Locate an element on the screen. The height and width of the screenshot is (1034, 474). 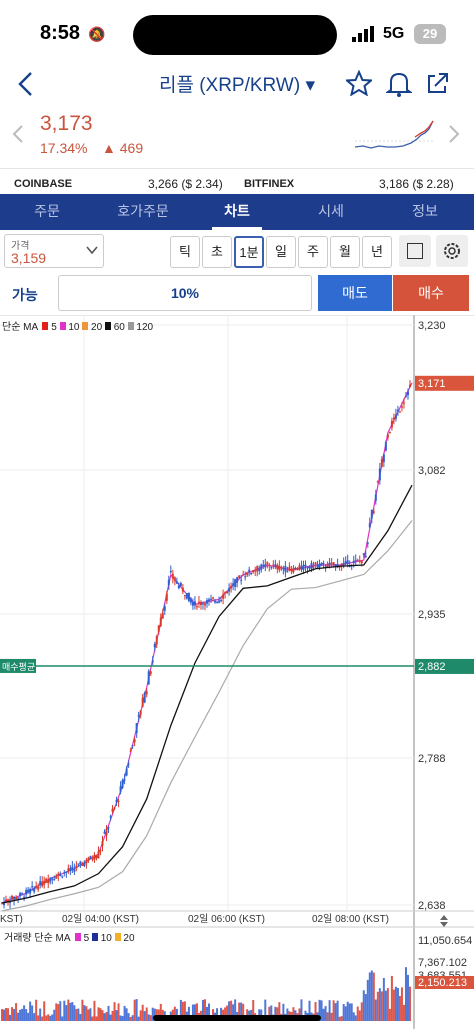
tab-orderbook: 호가주문 is located at coordinates (143, 212).